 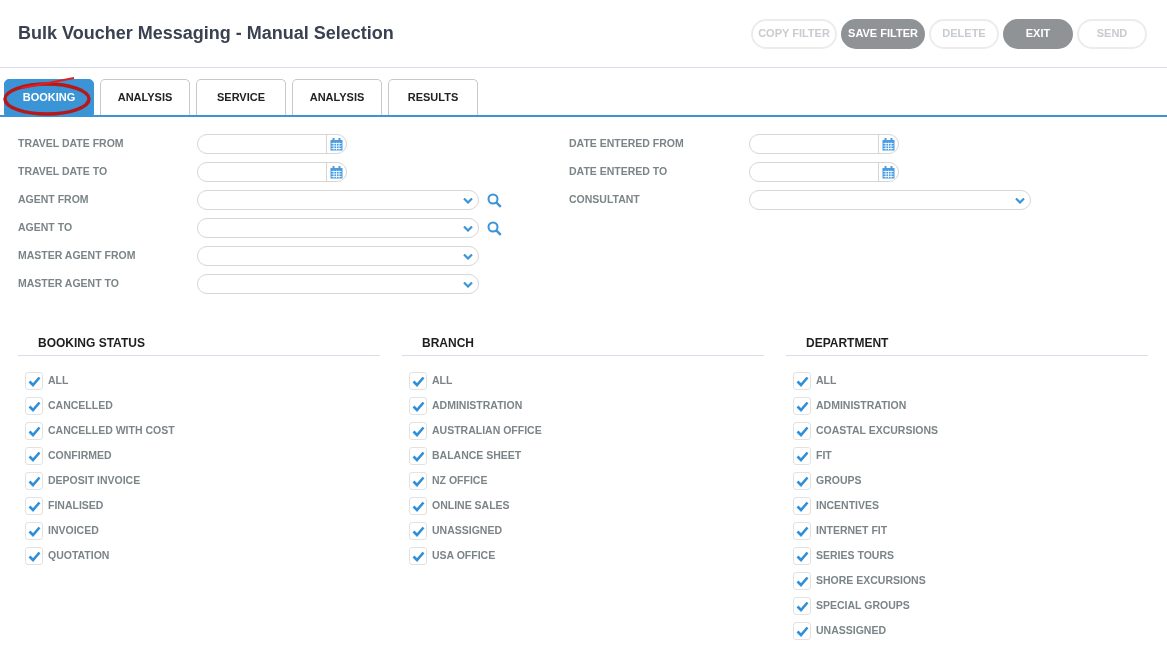 I want to click on checkbox-label: FINALISED, so click(x=76, y=506).